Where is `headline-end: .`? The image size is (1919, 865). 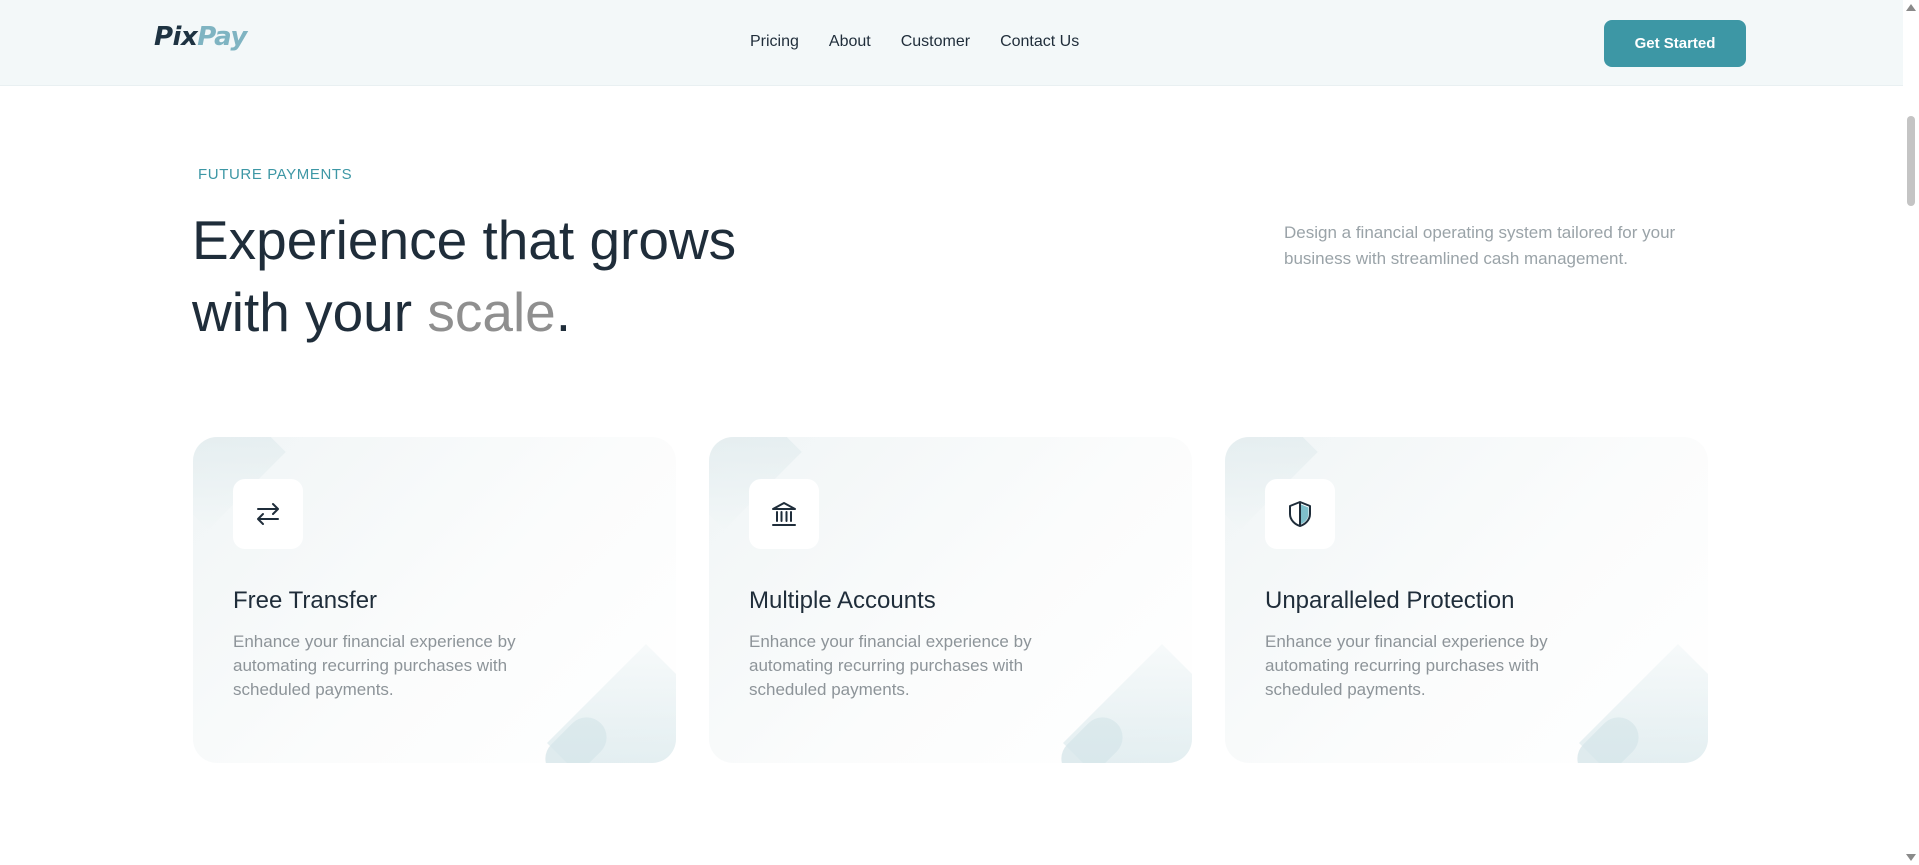
headline-end: . is located at coordinates (563, 312).